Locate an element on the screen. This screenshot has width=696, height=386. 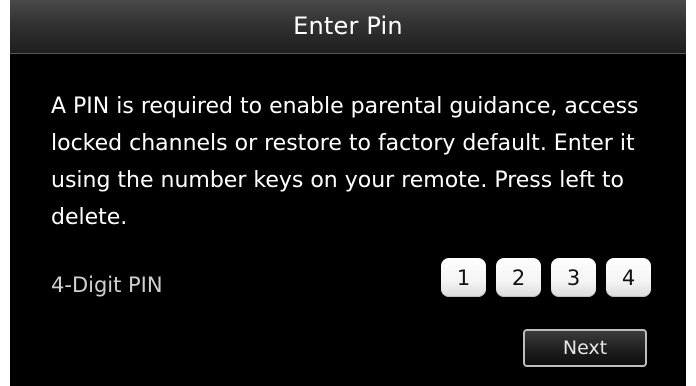
next-button: Next is located at coordinates (585, 348).